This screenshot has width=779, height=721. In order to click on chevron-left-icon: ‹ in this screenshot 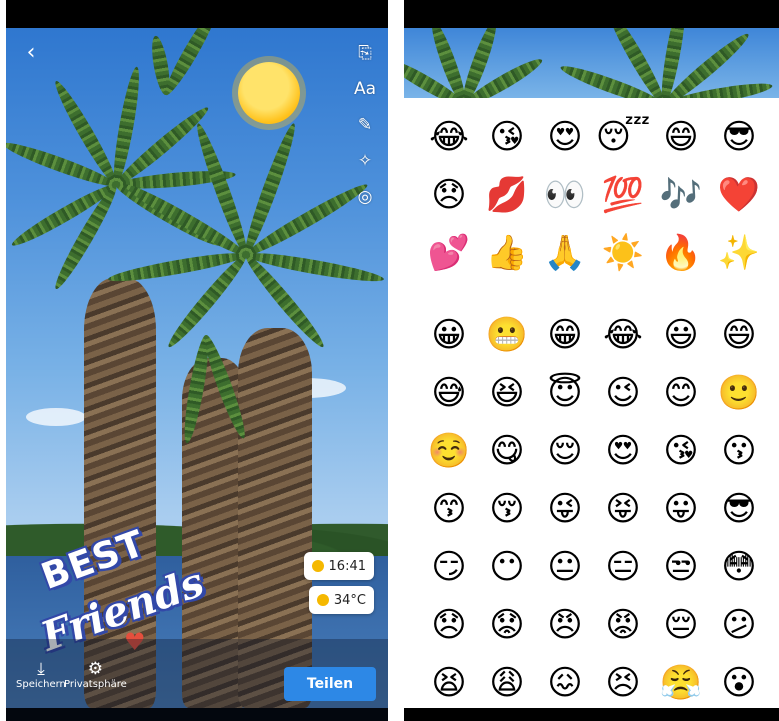, I will do `click(31, 52)`.